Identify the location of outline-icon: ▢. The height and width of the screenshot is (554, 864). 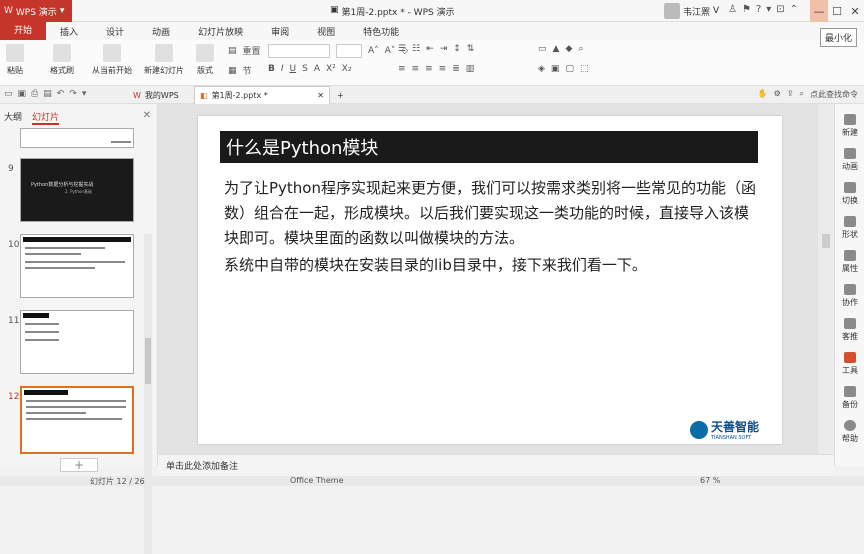
(569, 69).